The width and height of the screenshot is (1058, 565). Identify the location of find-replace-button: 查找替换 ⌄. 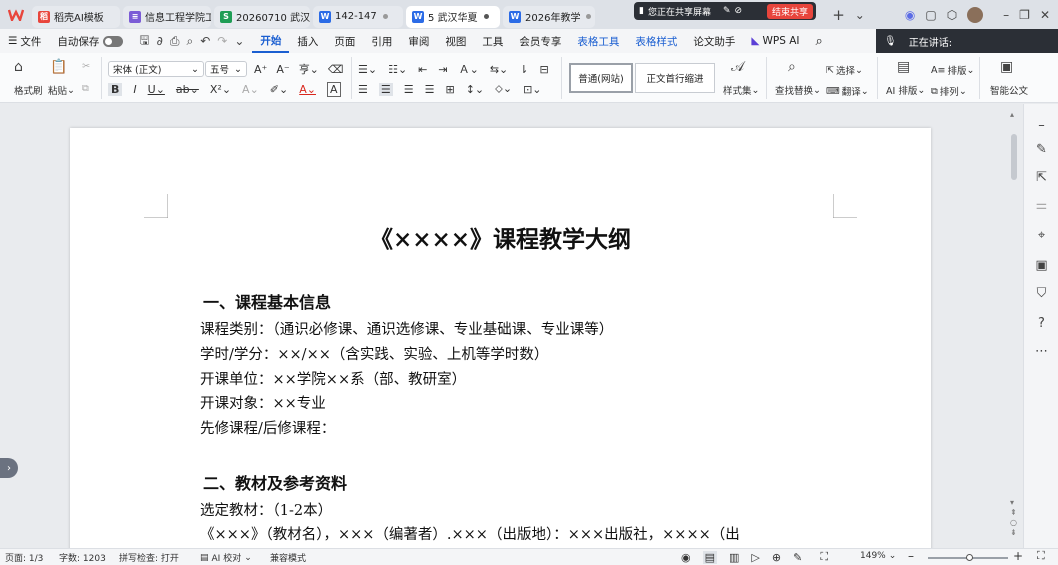
(798, 90).